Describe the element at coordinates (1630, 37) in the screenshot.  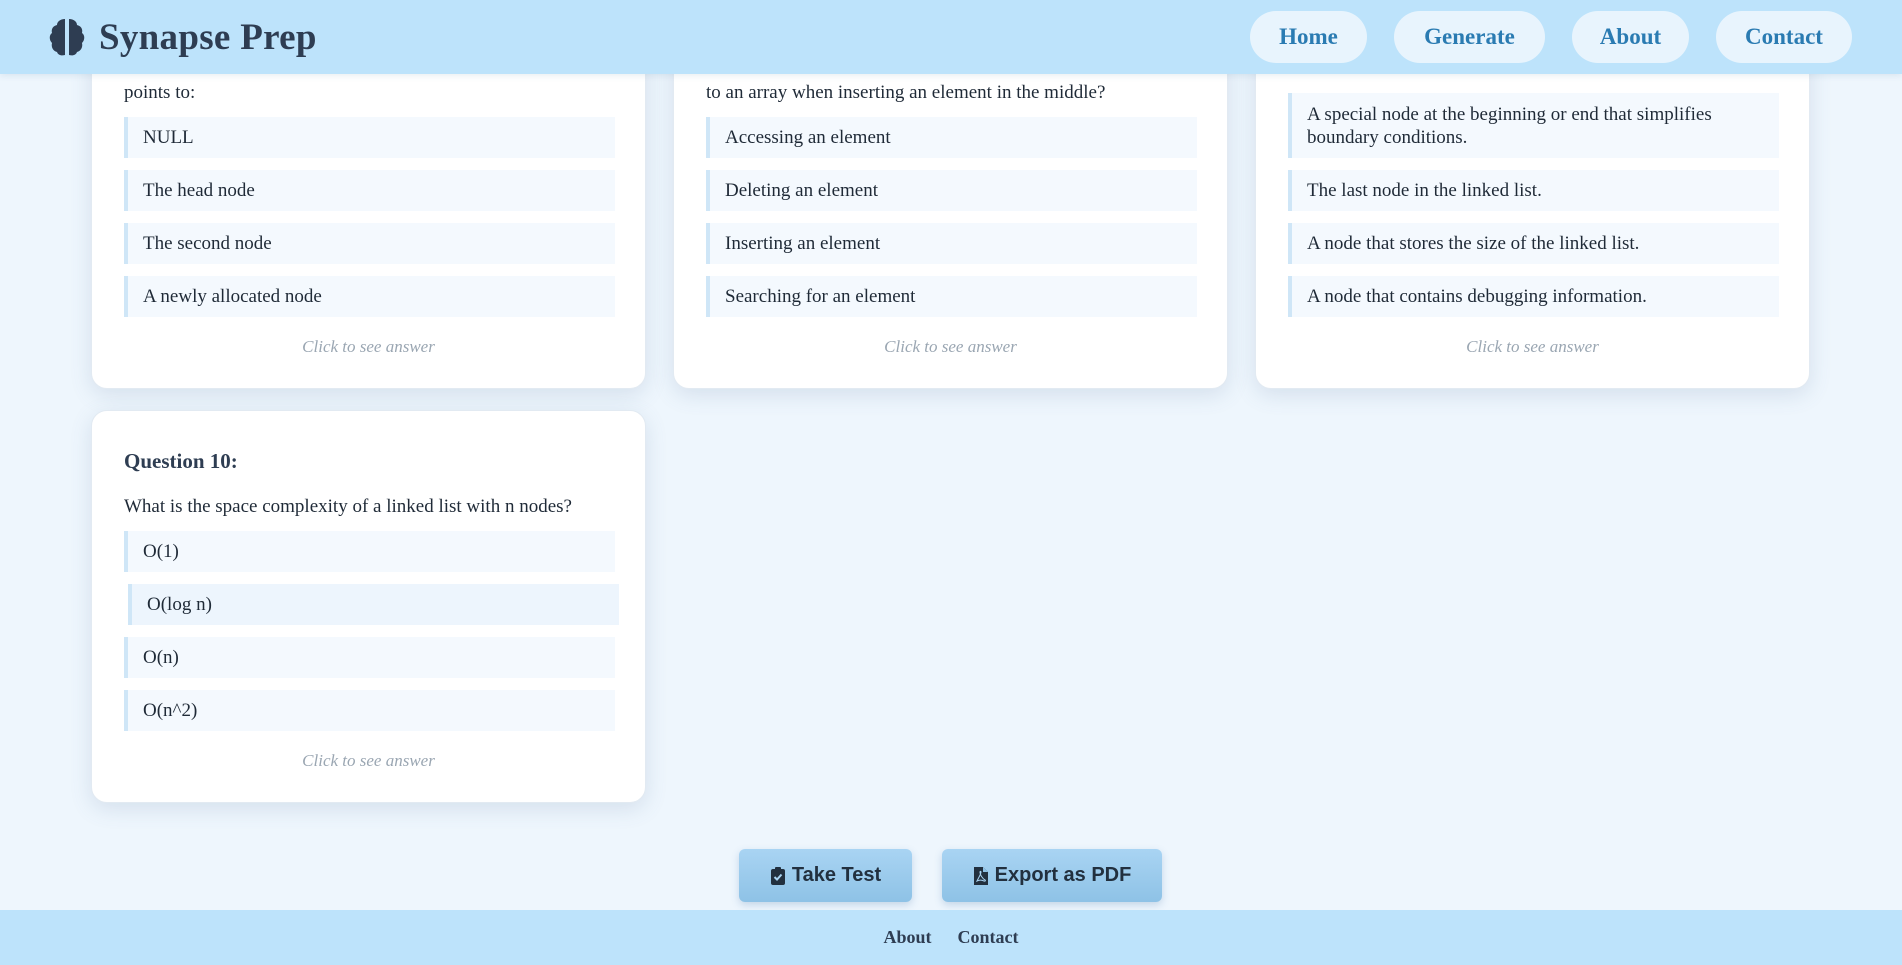
I see `nav-about-button: About` at that location.